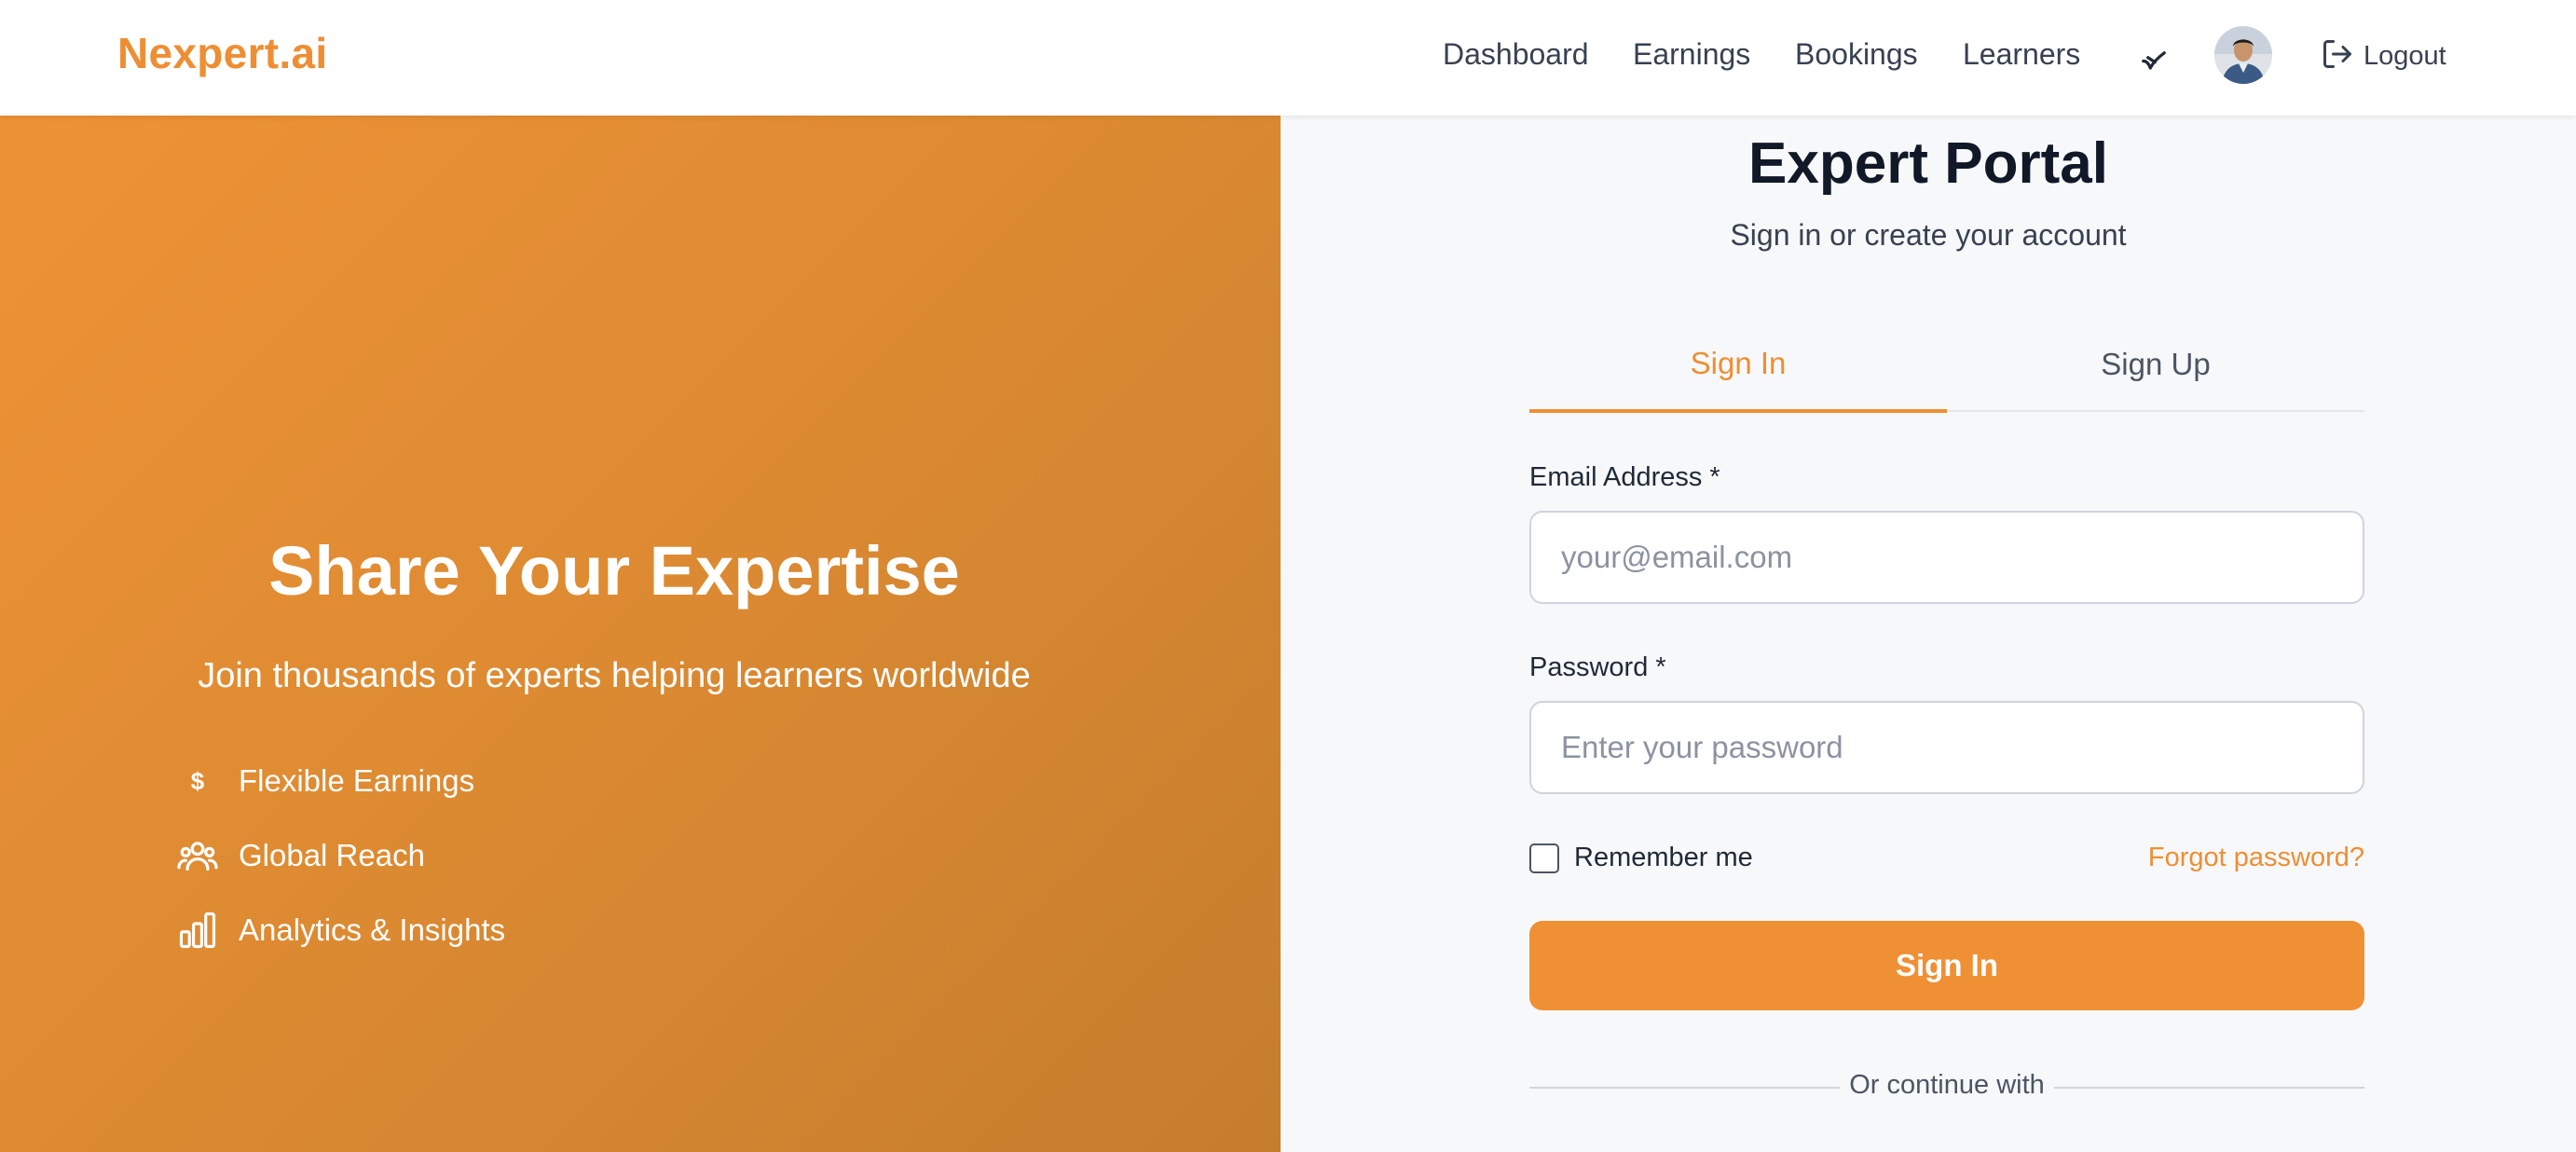 This screenshot has height=1152, width=2576. I want to click on portal-title: Expert Portal, so click(1928, 163).